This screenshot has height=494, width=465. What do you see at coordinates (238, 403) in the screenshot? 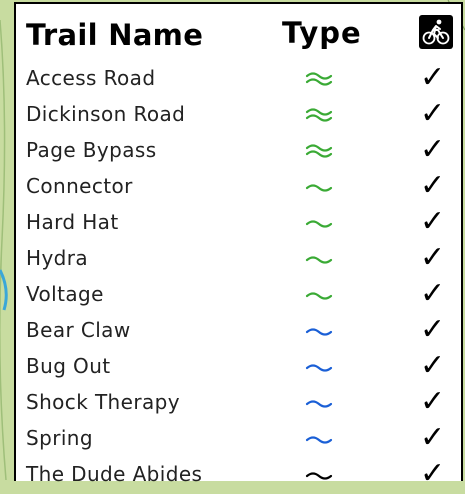
I see `trail-row: Shock Therapy ✓` at bounding box center [238, 403].